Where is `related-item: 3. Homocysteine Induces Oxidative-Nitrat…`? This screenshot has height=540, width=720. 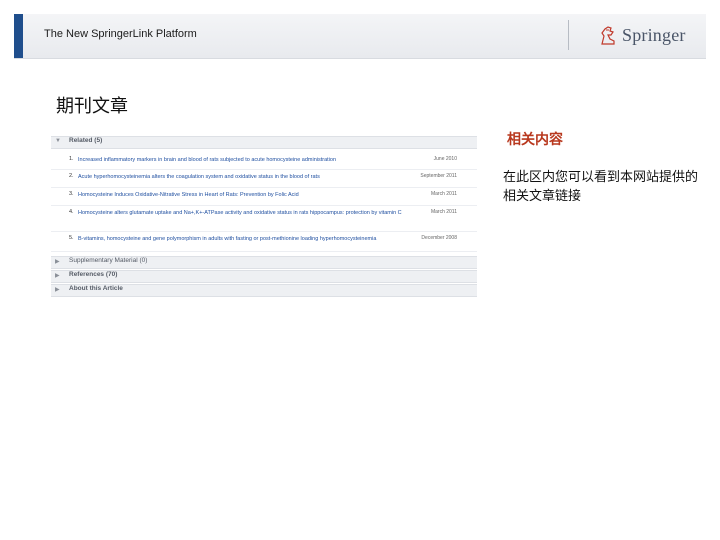
related-item: 3. Homocysteine Induces Oxidative-Nitrat… is located at coordinates (264, 197).